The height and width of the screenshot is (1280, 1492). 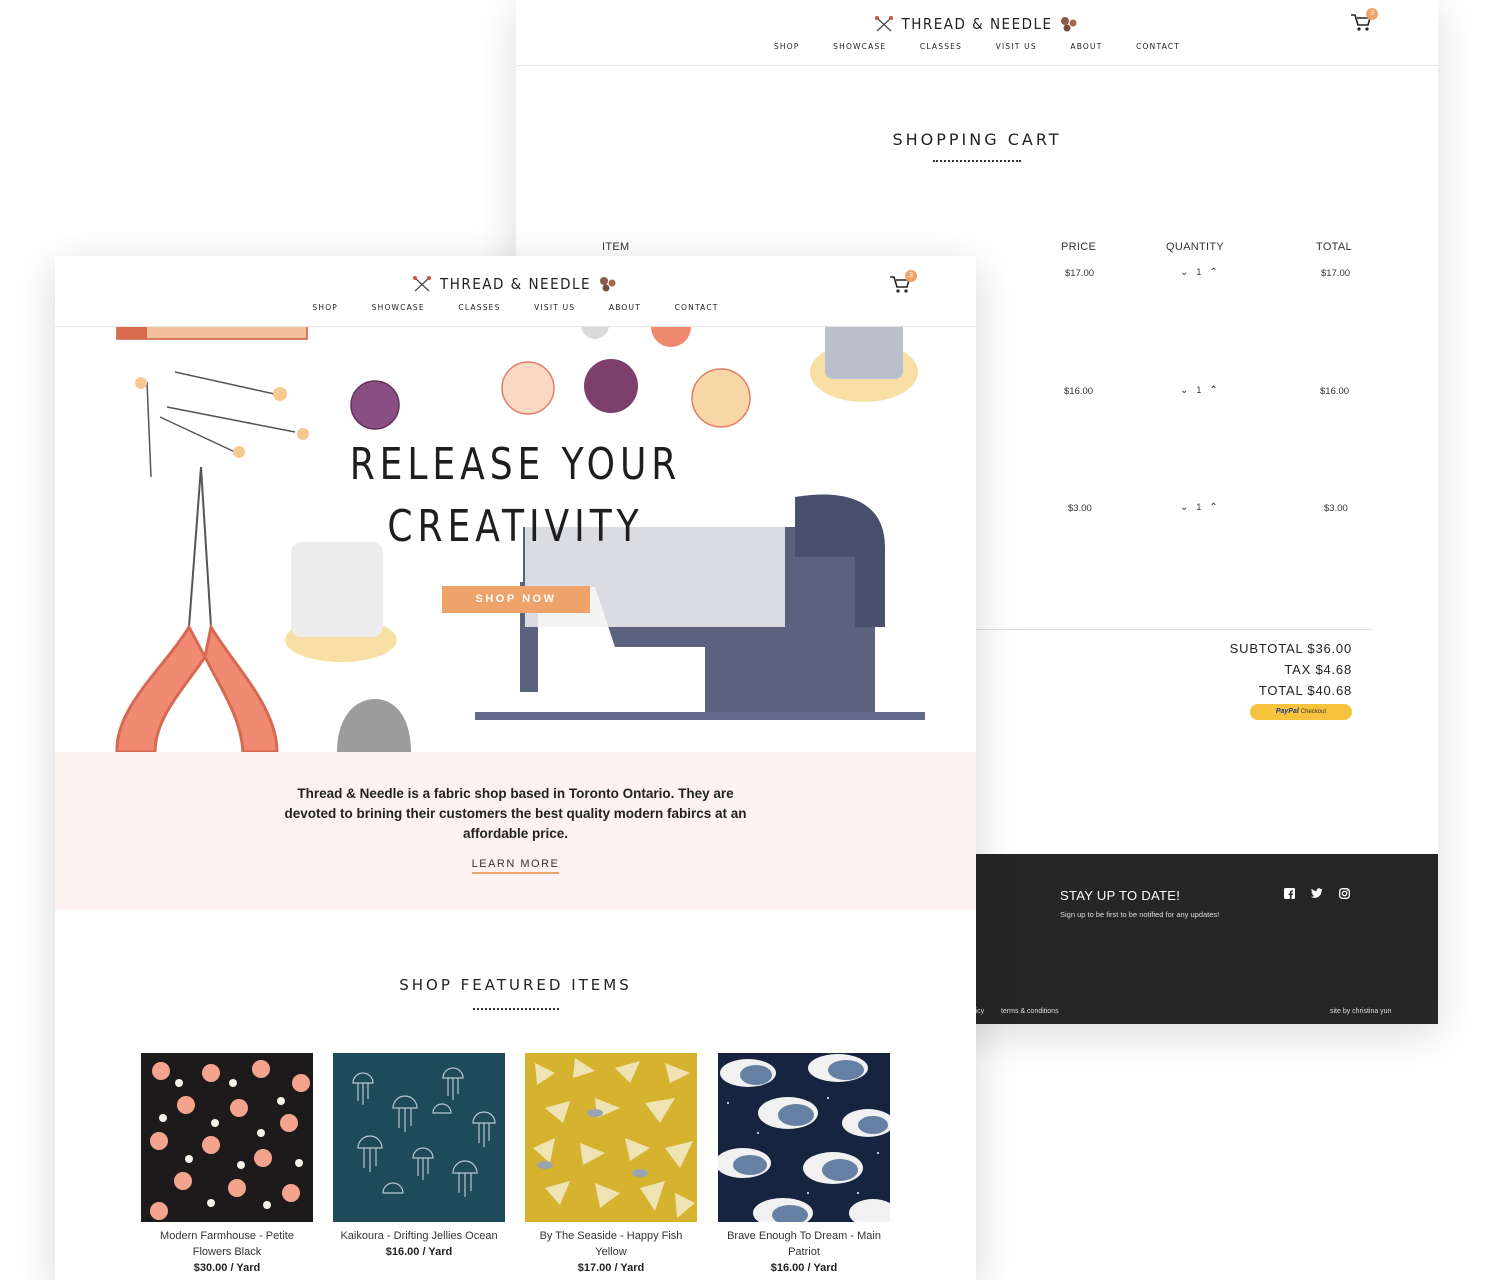 What do you see at coordinates (611, 1244) in the screenshot?
I see `product-name: By The Seaside - Happy Fish Yellow` at bounding box center [611, 1244].